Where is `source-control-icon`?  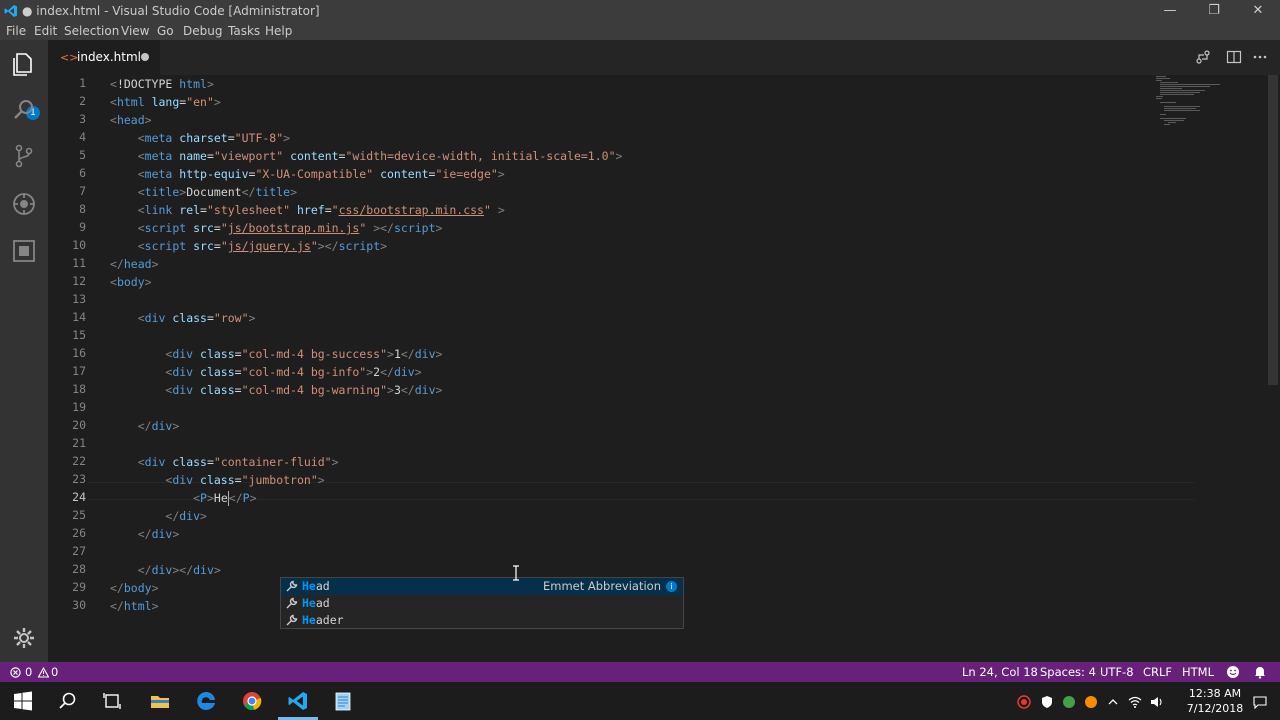 source-control-icon is located at coordinates (24, 156).